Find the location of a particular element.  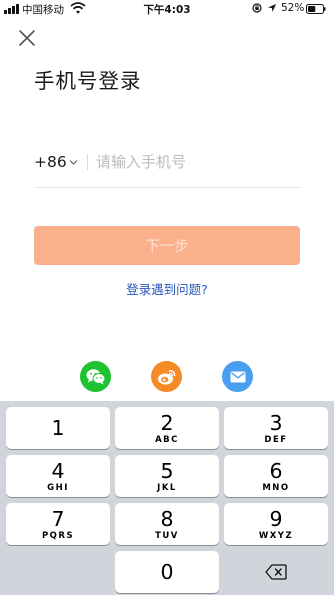

key-3: 3 DEF is located at coordinates (276, 428).